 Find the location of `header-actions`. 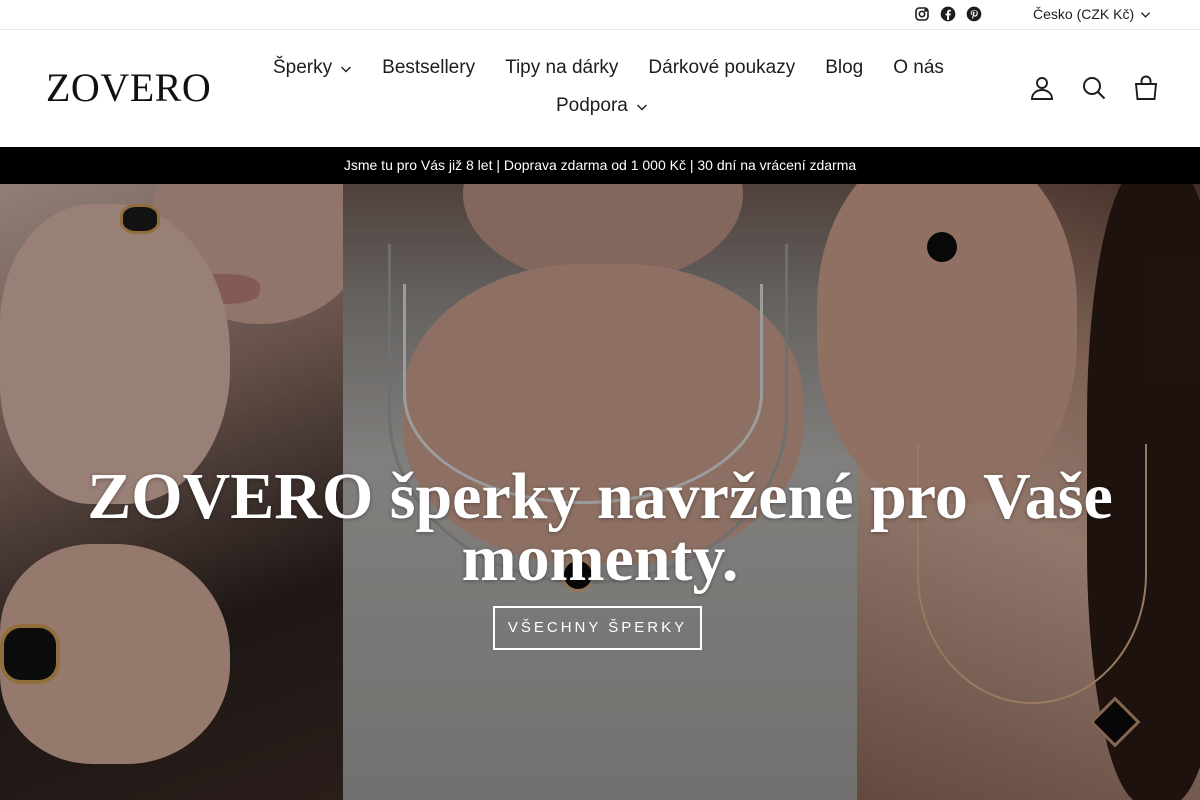

header-actions is located at coordinates (1094, 88).